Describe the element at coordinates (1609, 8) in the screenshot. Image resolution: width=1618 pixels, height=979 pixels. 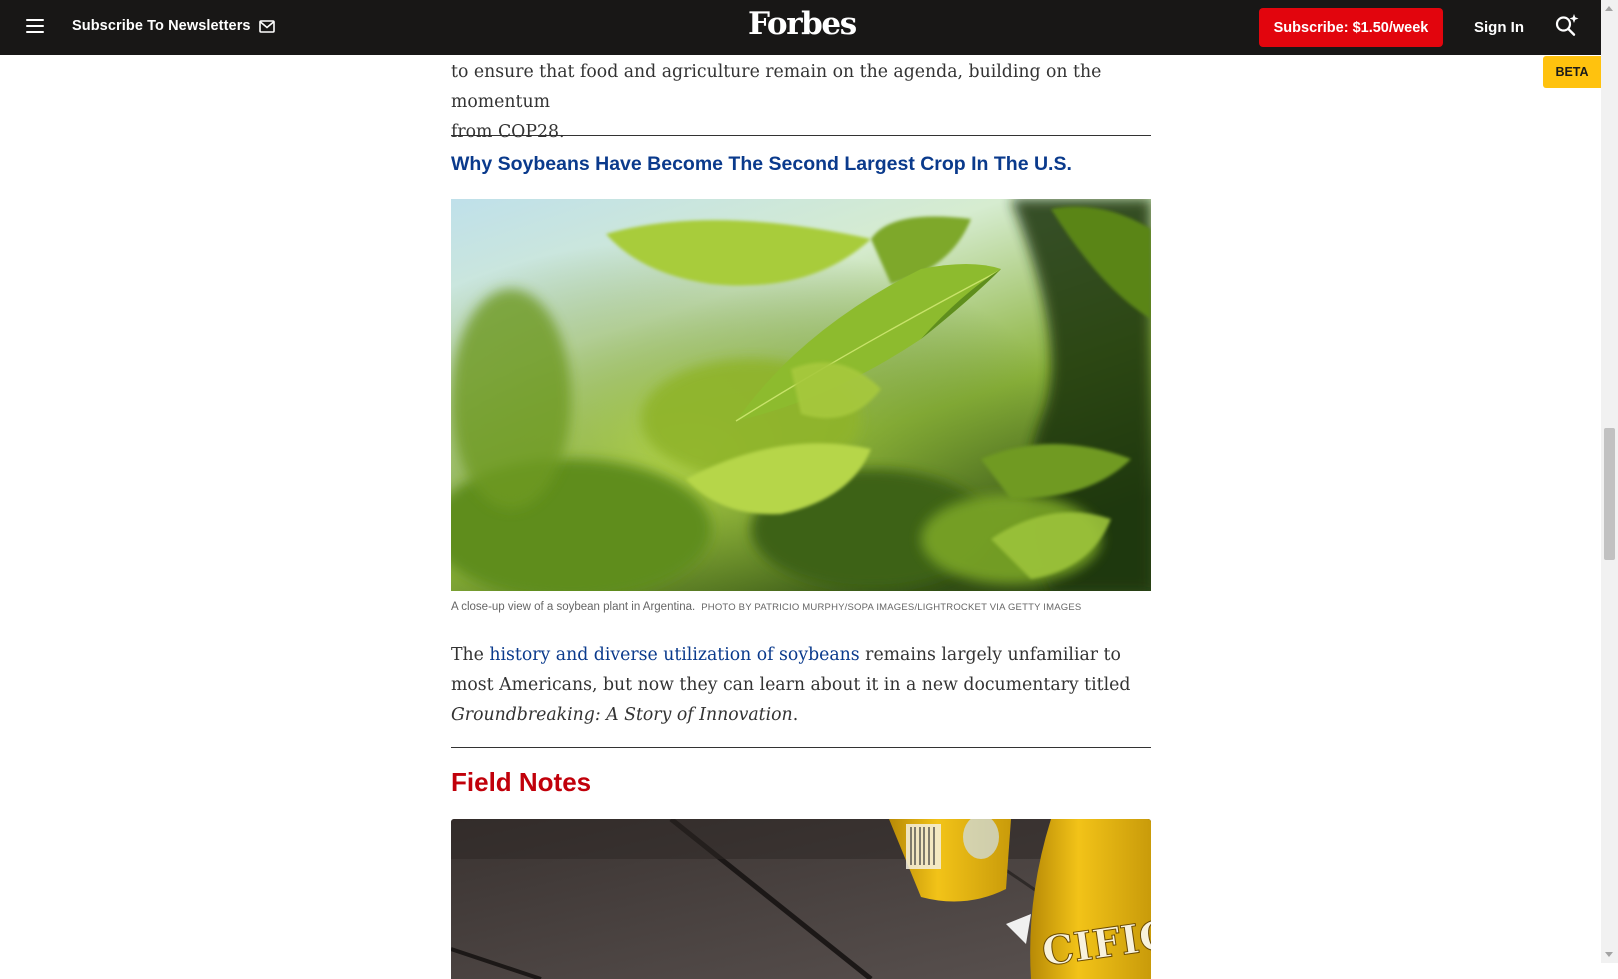
I see `scroll-up-arrow` at that location.